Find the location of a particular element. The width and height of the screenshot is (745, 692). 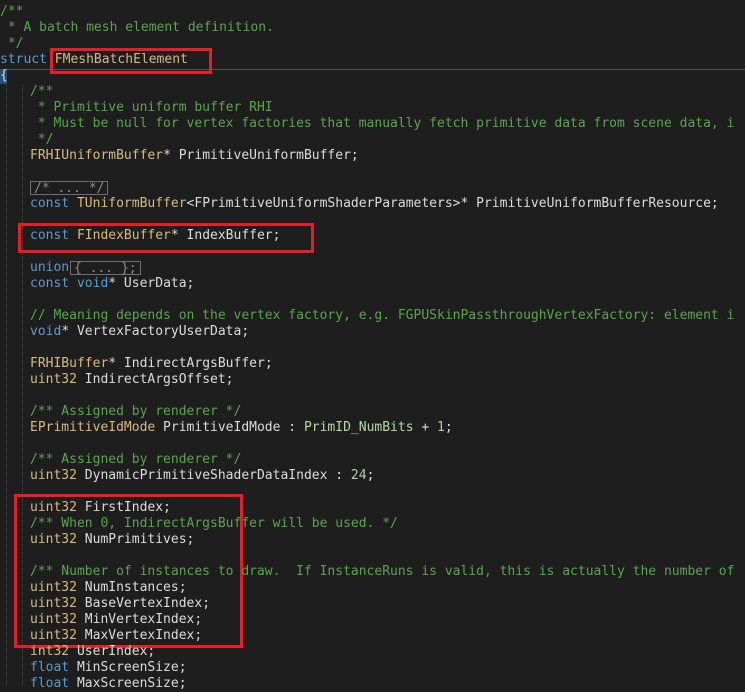

code-line: uint32 BaseVertexIndex; is located at coordinates (387, 604).